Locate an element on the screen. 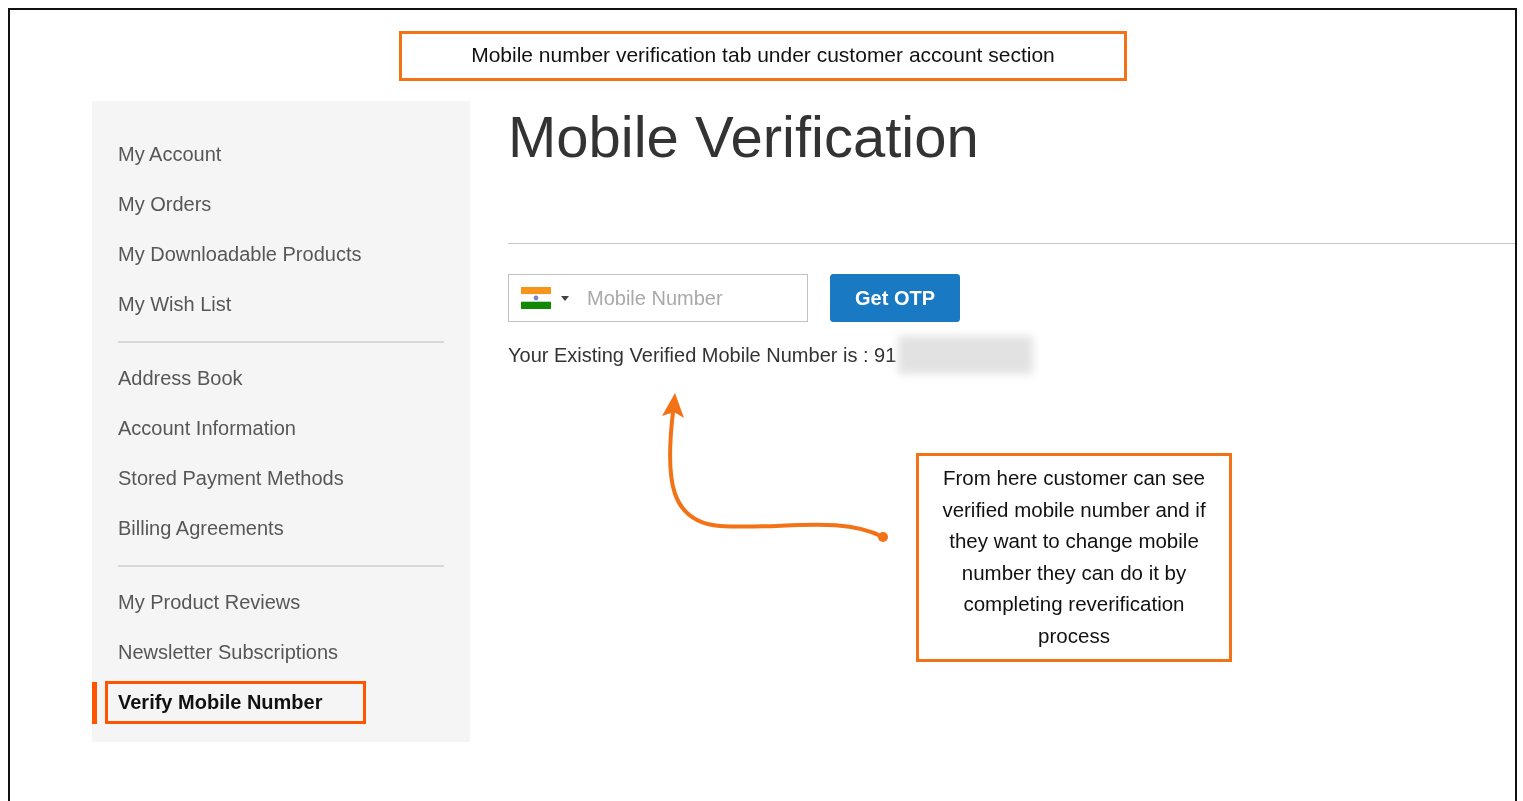 This screenshot has width=1523, height=801. caret-icon is located at coordinates (565, 298).